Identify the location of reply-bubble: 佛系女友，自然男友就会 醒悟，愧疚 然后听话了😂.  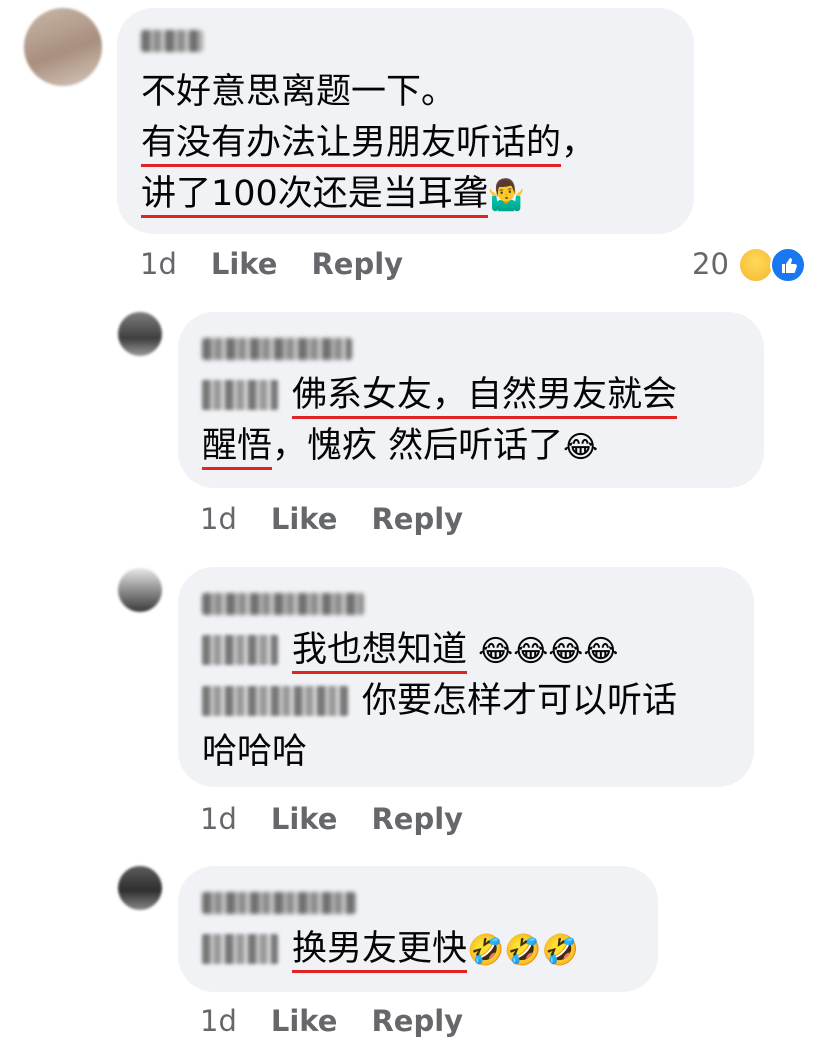
(471, 400).